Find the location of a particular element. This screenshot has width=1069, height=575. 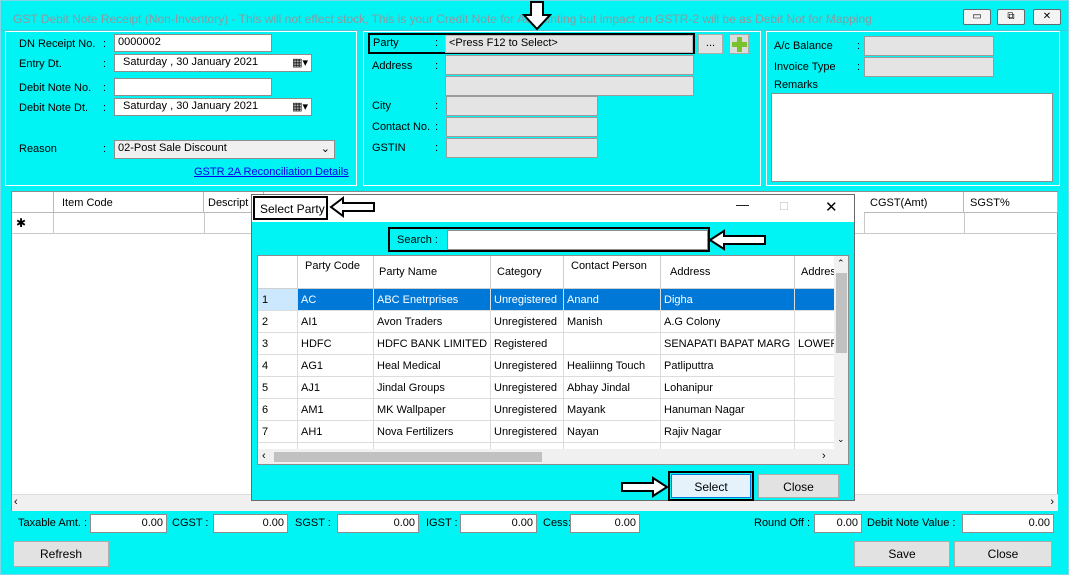

debit-note-date-picker: Saturday , 30 January 2021 ▦▾ is located at coordinates (213, 107).